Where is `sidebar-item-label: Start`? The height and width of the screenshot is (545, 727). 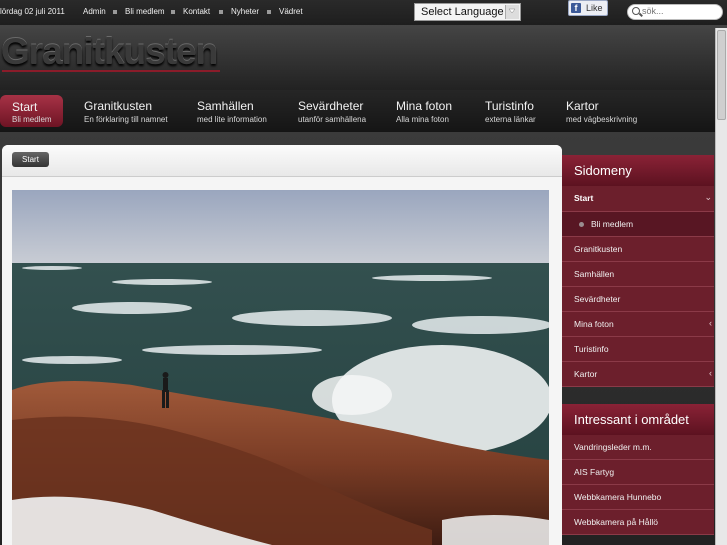 sidebar-item-label: Start is located at coordinates (584, 198).